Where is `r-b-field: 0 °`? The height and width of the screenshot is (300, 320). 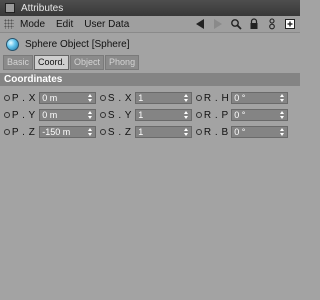
r-b-field: 0 ° is located at coordinates (259, 132).